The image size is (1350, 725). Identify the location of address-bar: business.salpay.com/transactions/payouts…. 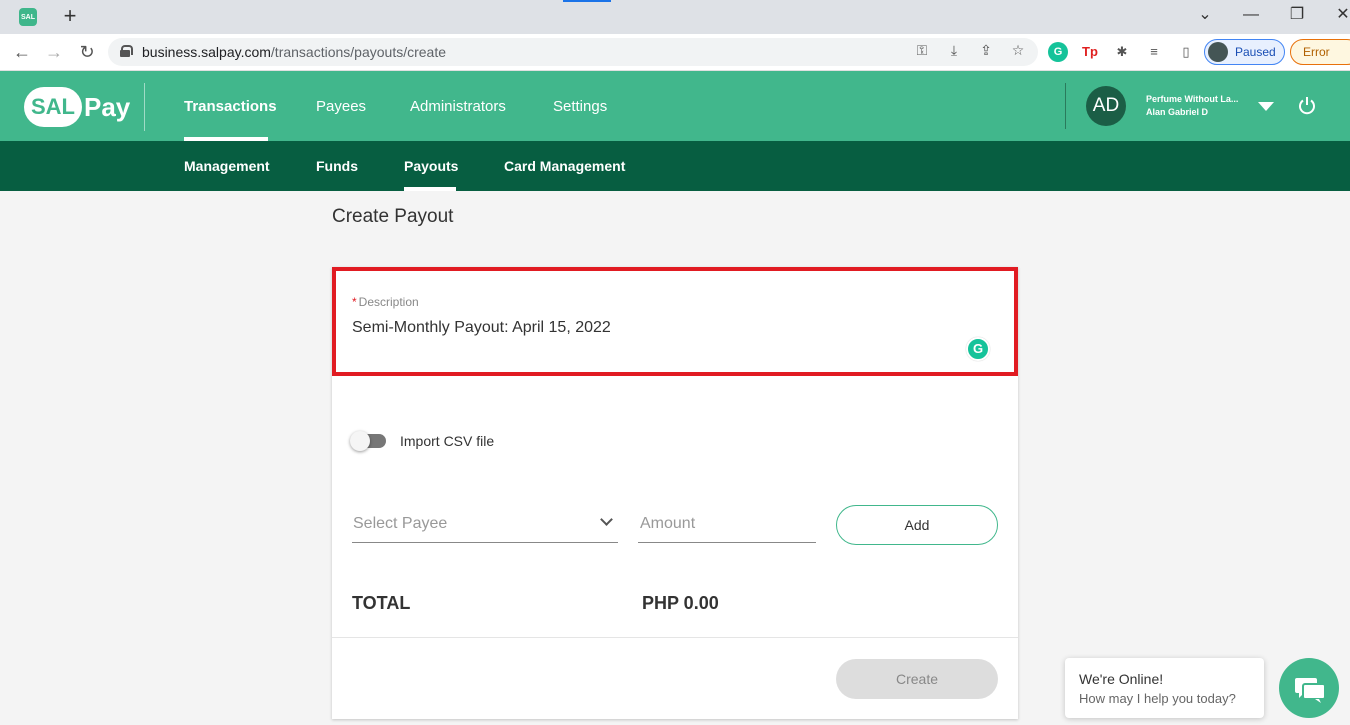
(573, 52).